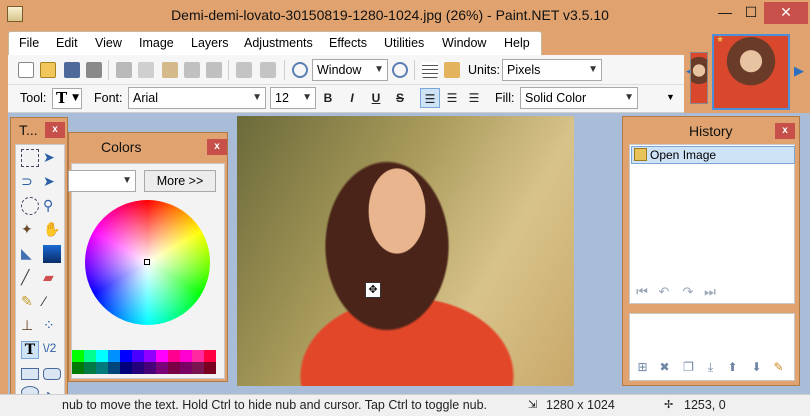  Describe the element at coordinates (785, 131) in the screenshot. I see `history-panel-close-button: x` at that location.